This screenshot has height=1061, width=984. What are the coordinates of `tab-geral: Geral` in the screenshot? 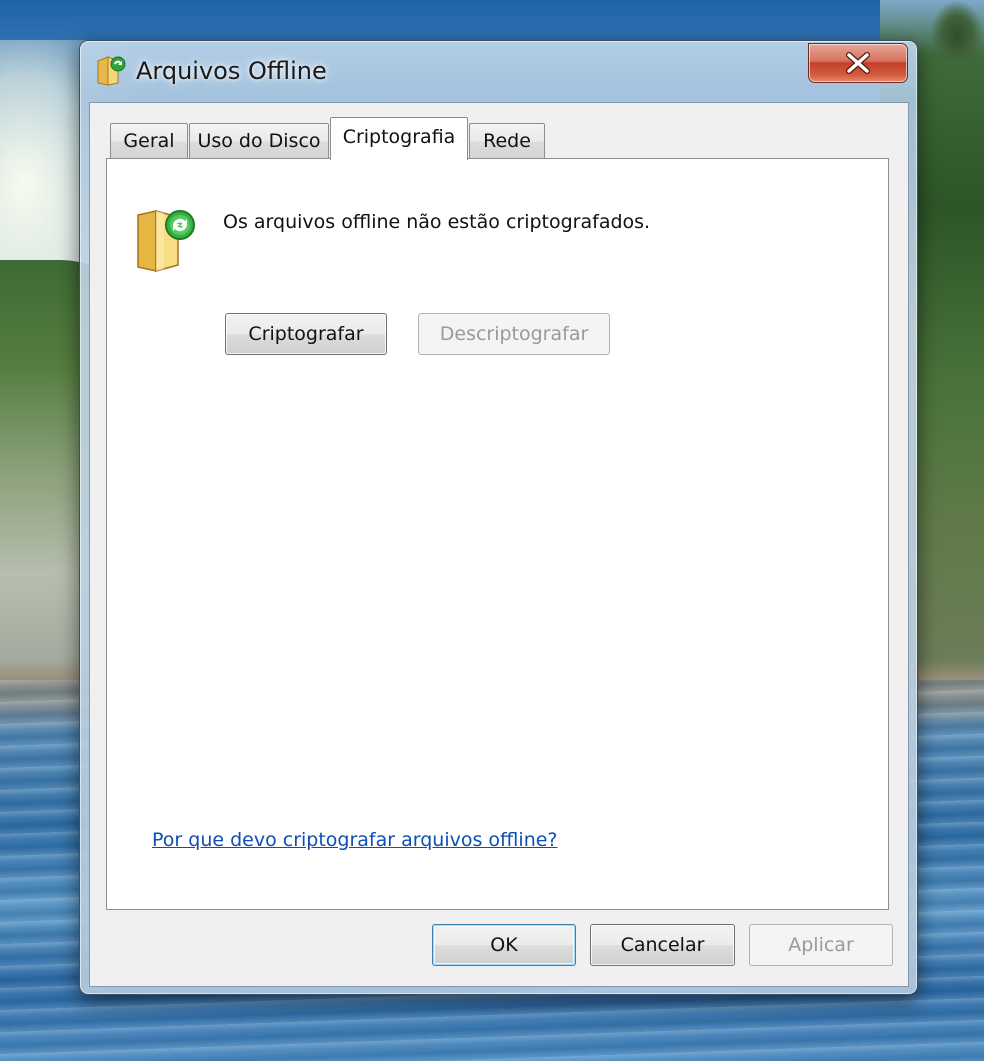 It's located at (149, 141).